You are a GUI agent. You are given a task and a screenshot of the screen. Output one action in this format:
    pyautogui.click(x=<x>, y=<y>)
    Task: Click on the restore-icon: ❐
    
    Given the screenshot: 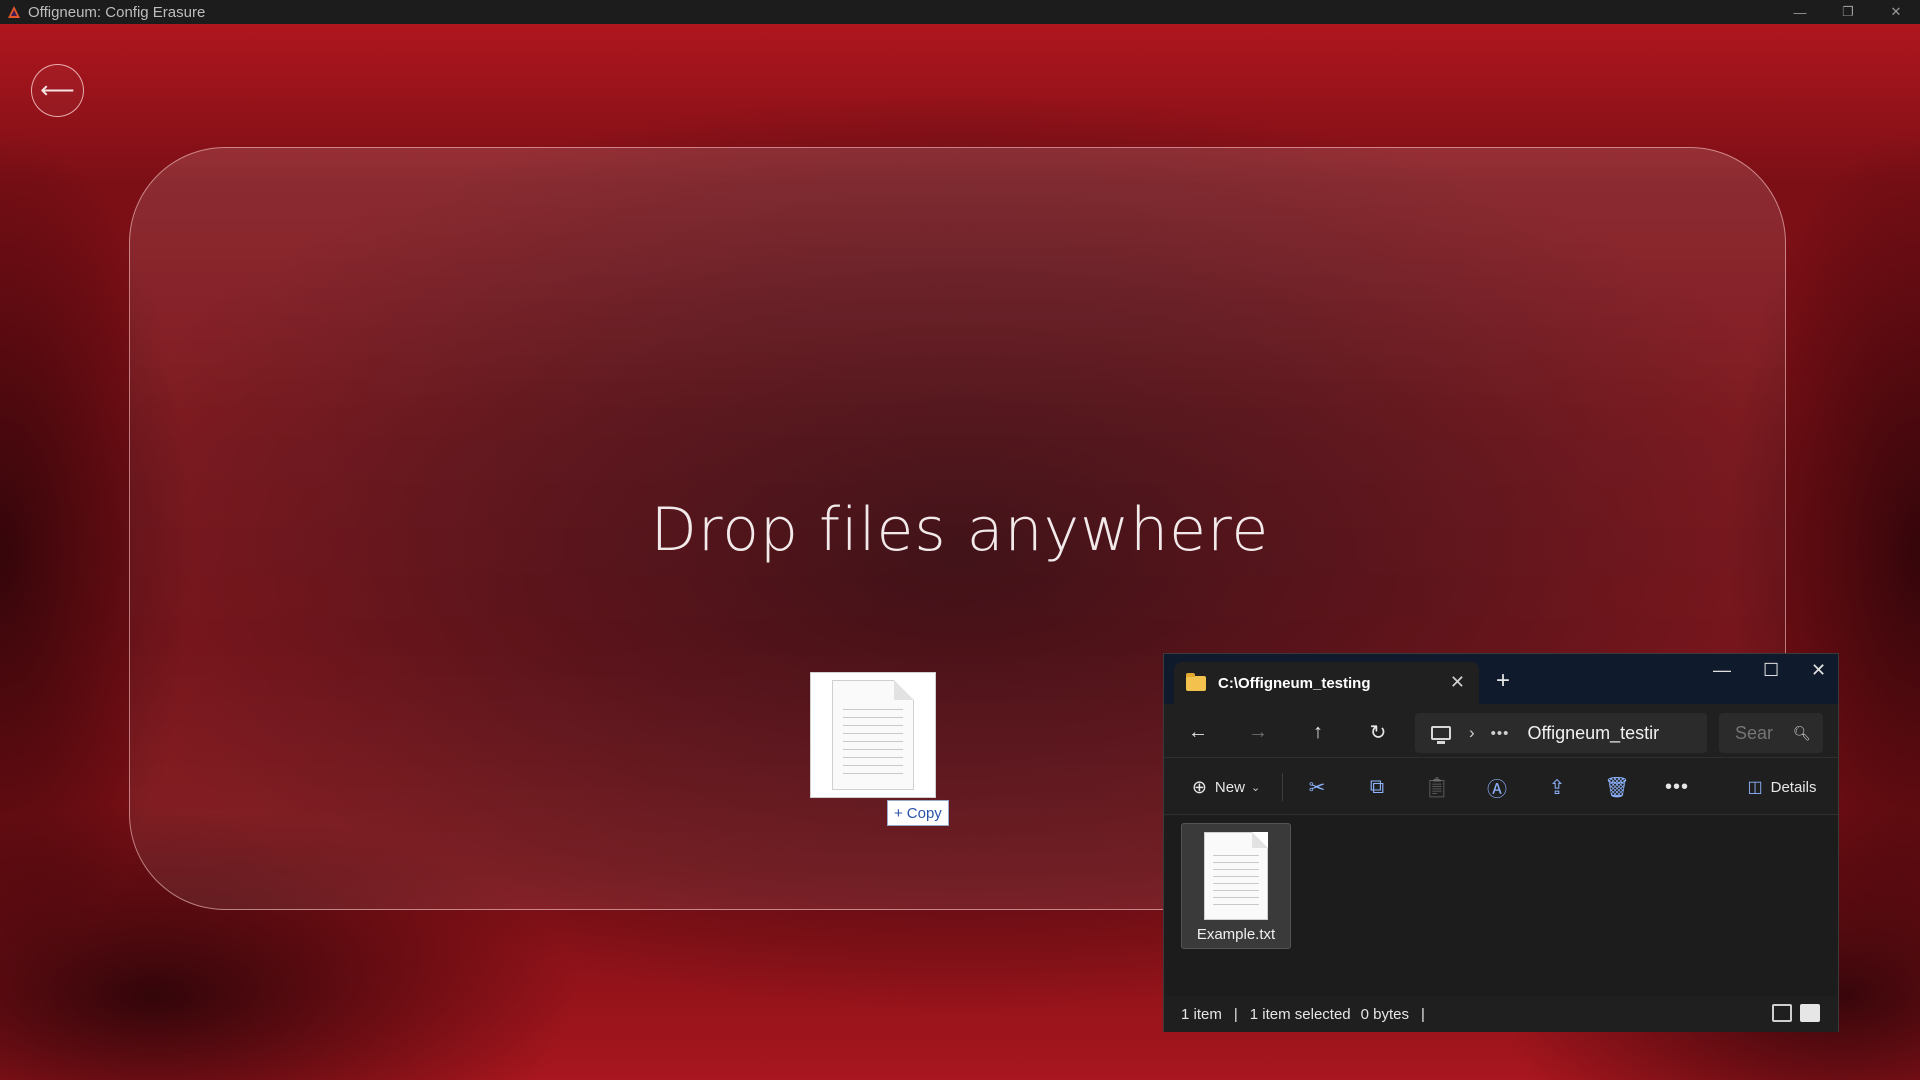 What is the action you would take?
    pyautogui.click(x=1848, y=12)
    